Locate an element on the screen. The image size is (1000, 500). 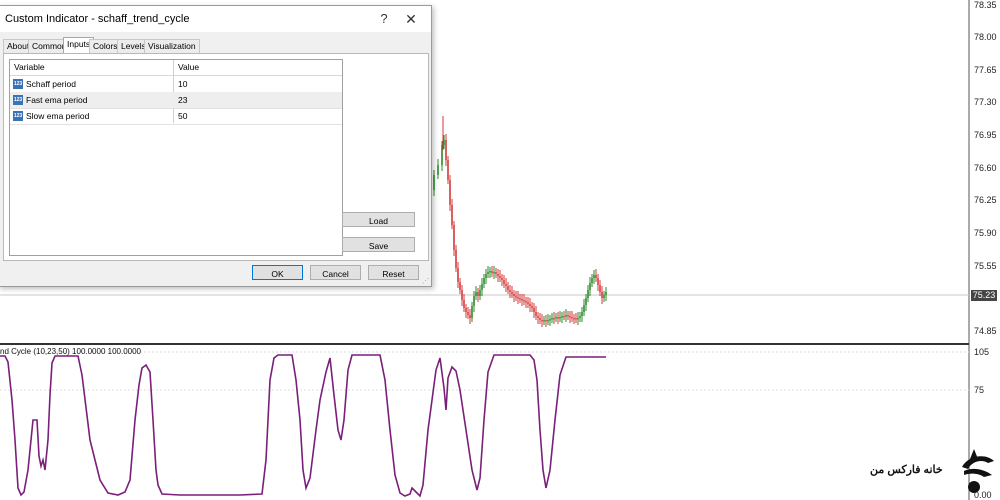
tab-visualization: Visualization is located at coordinates (172, 46).